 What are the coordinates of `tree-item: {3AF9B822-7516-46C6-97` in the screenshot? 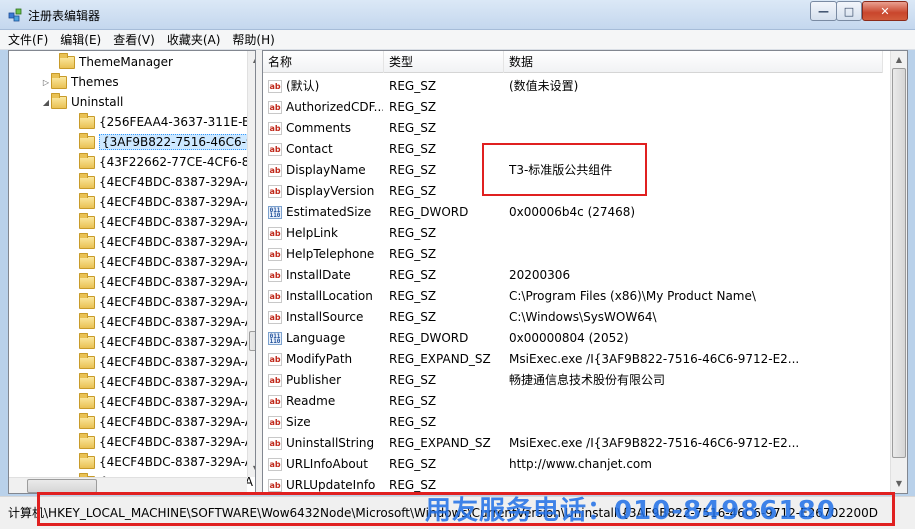 It's located at (162, 142).